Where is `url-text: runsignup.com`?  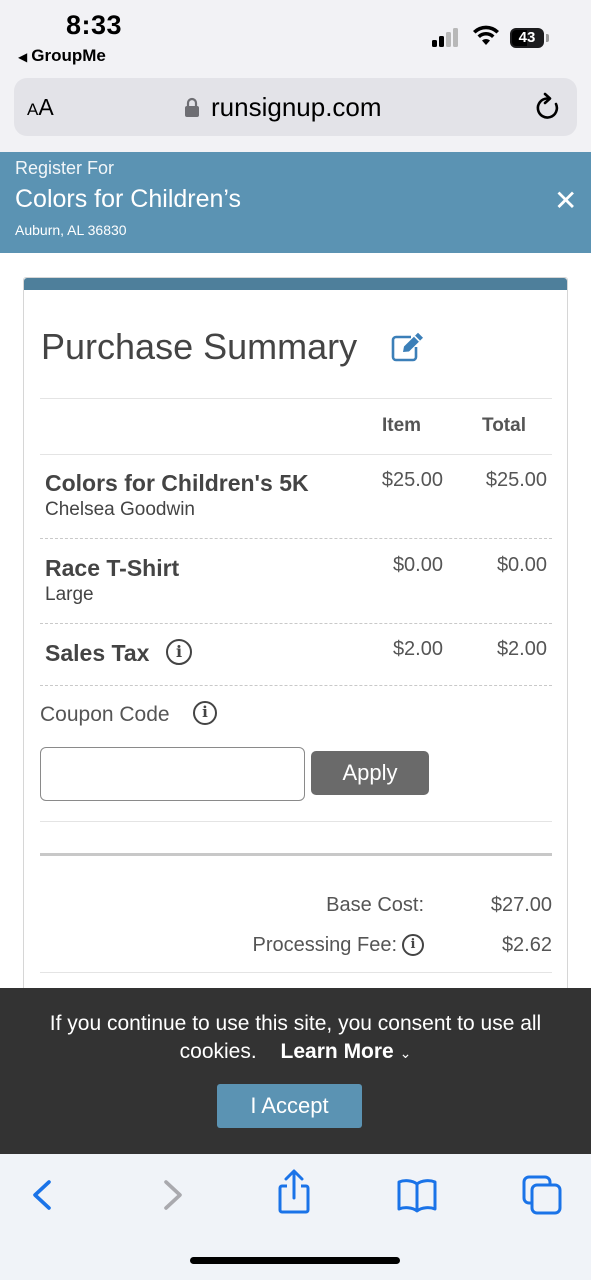 url-text: runsignup.com is located at coordinates (296, 107).